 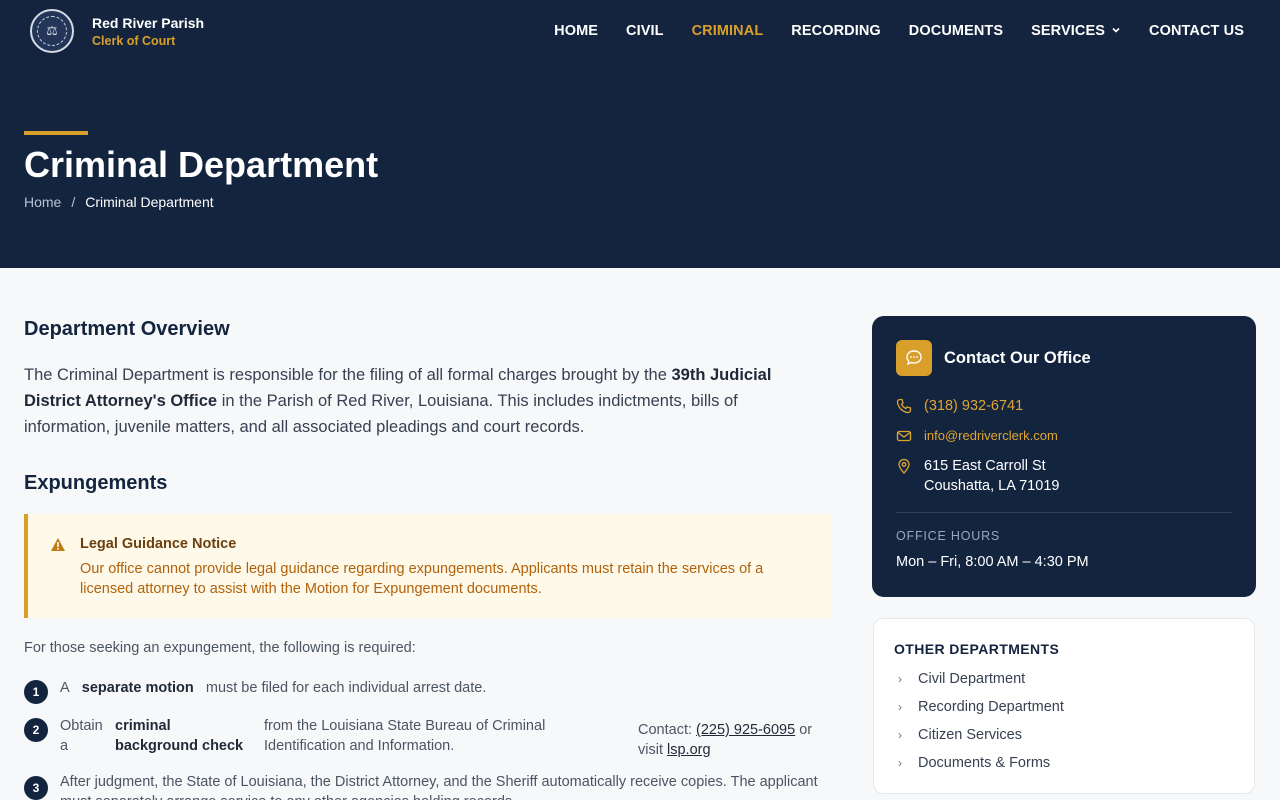 I want to click on step-number: 3, so click(x=36, y=788).